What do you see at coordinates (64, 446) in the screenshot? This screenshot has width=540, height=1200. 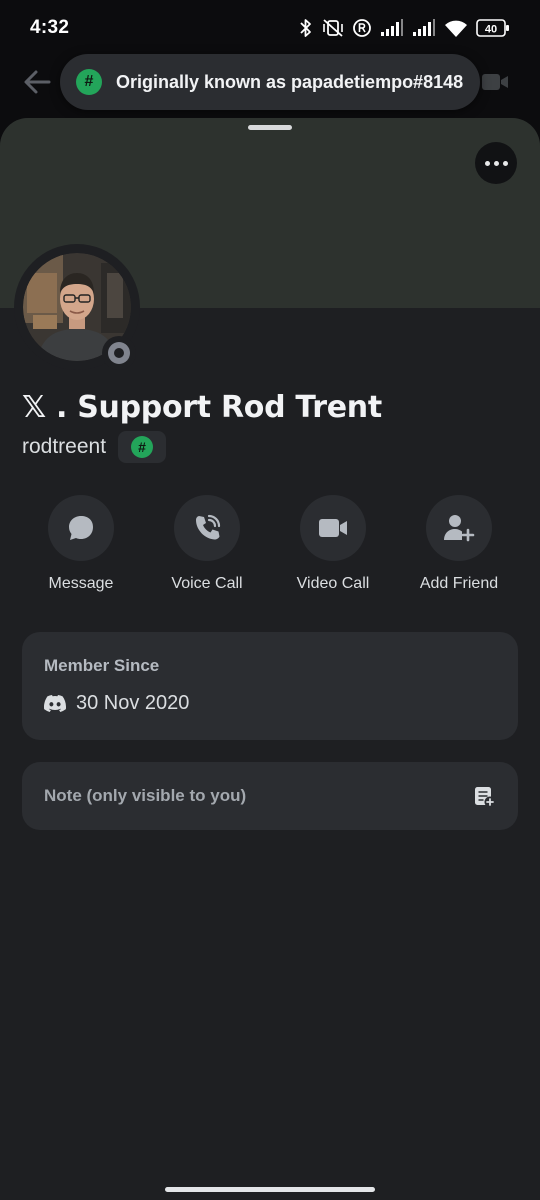 I see `username: rodtreent` at bounding box center [64, 446].